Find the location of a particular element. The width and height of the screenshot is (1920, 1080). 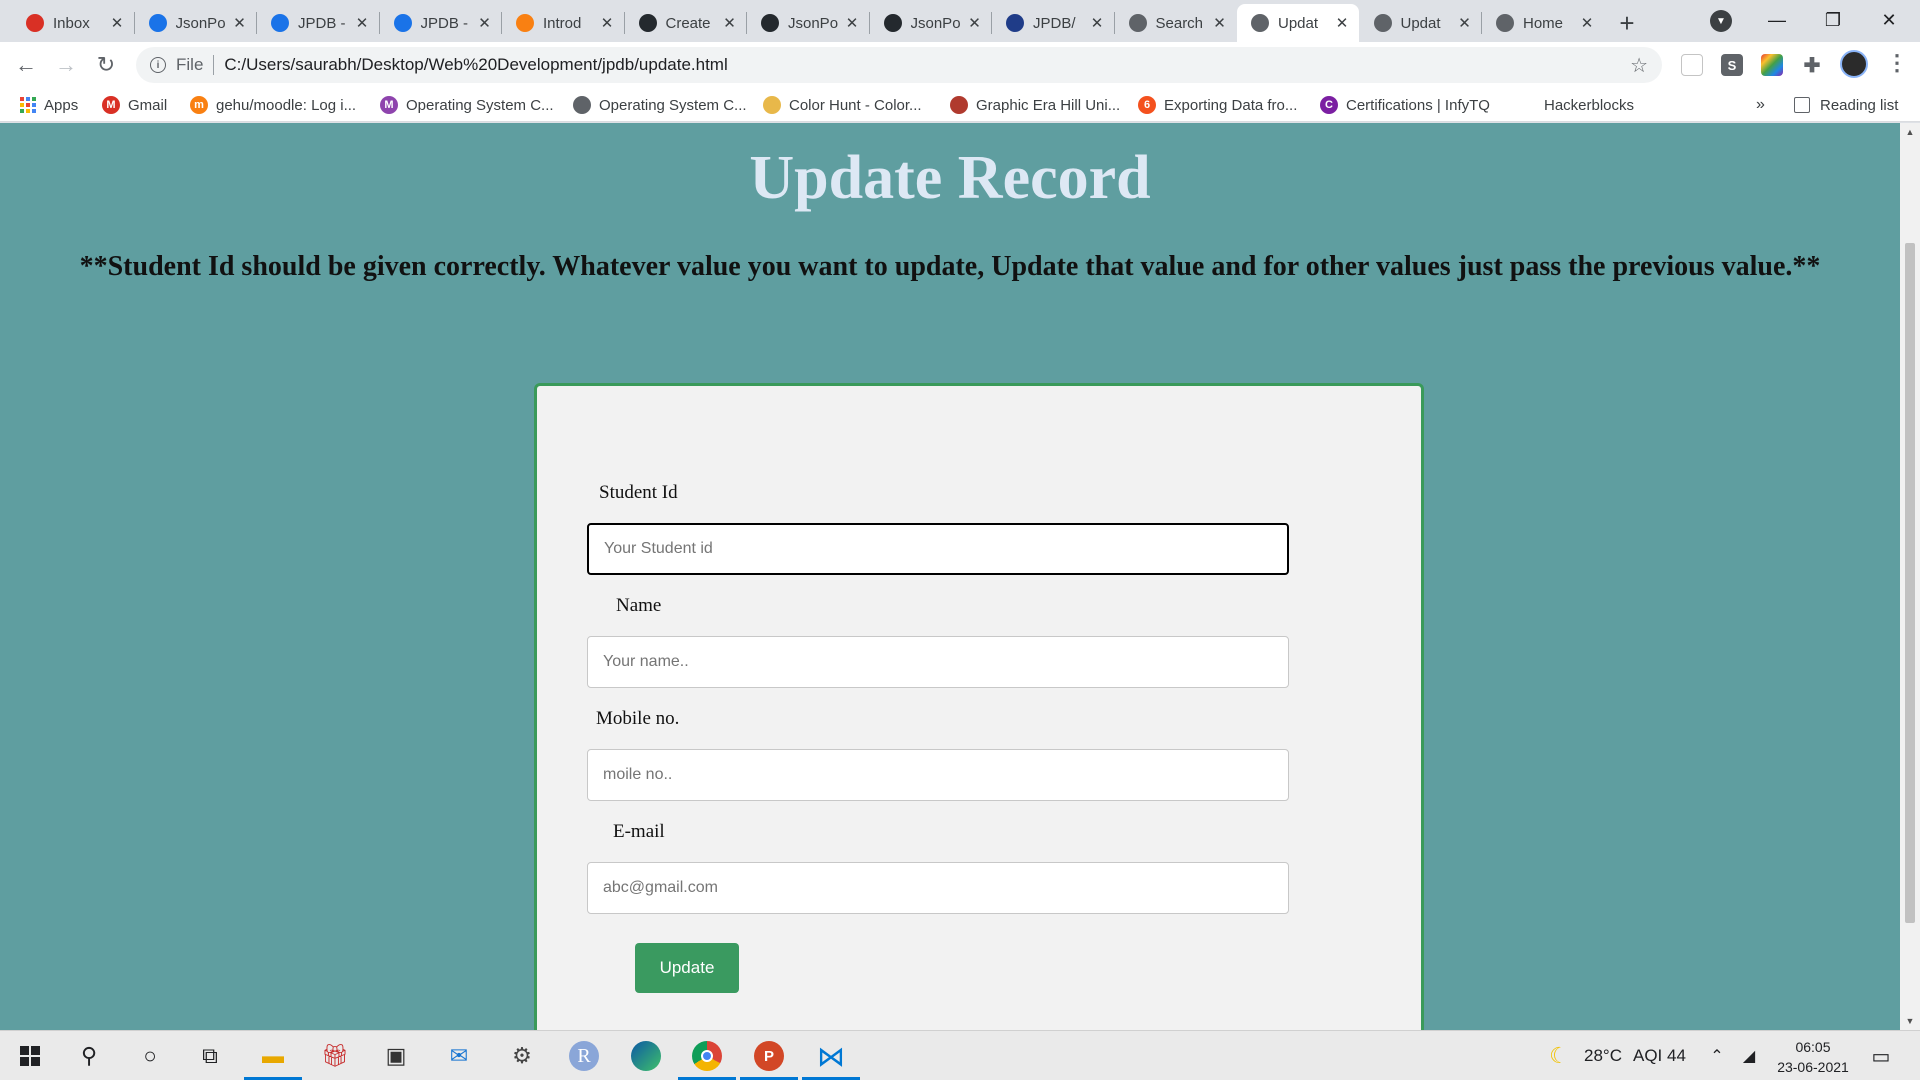

r-app-icon: R is located at coordinates (584, 1056).